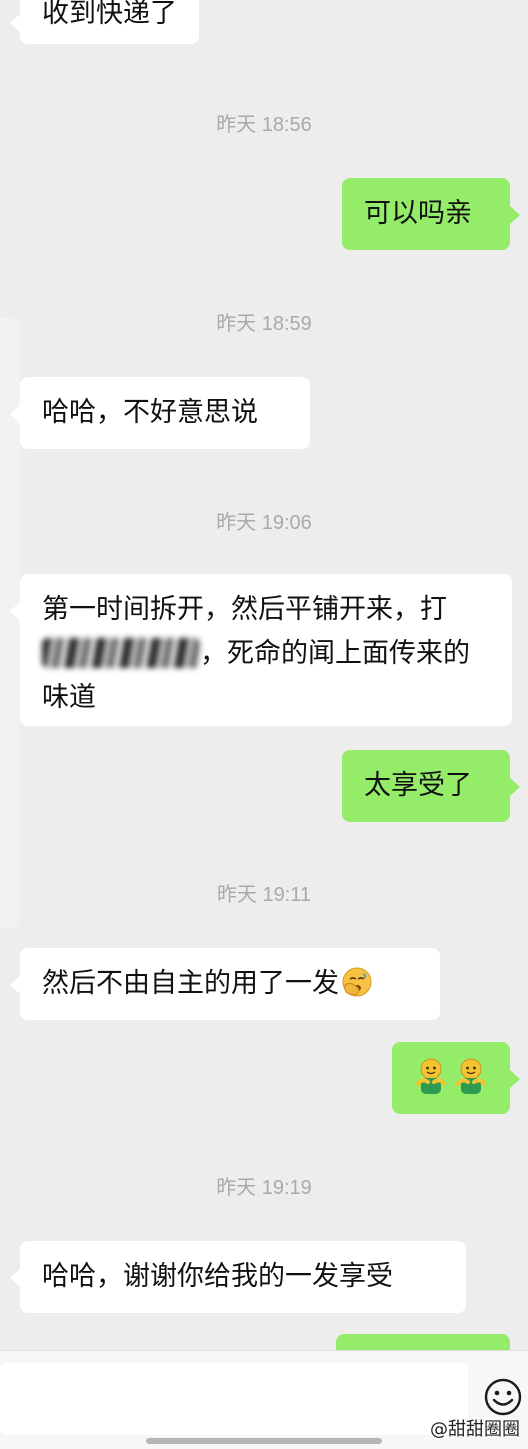  What do you see at coordinates (264, 895) in the screenshot?
I see `timestamp: 昨天 19:11` at bounding box center [264, 895].